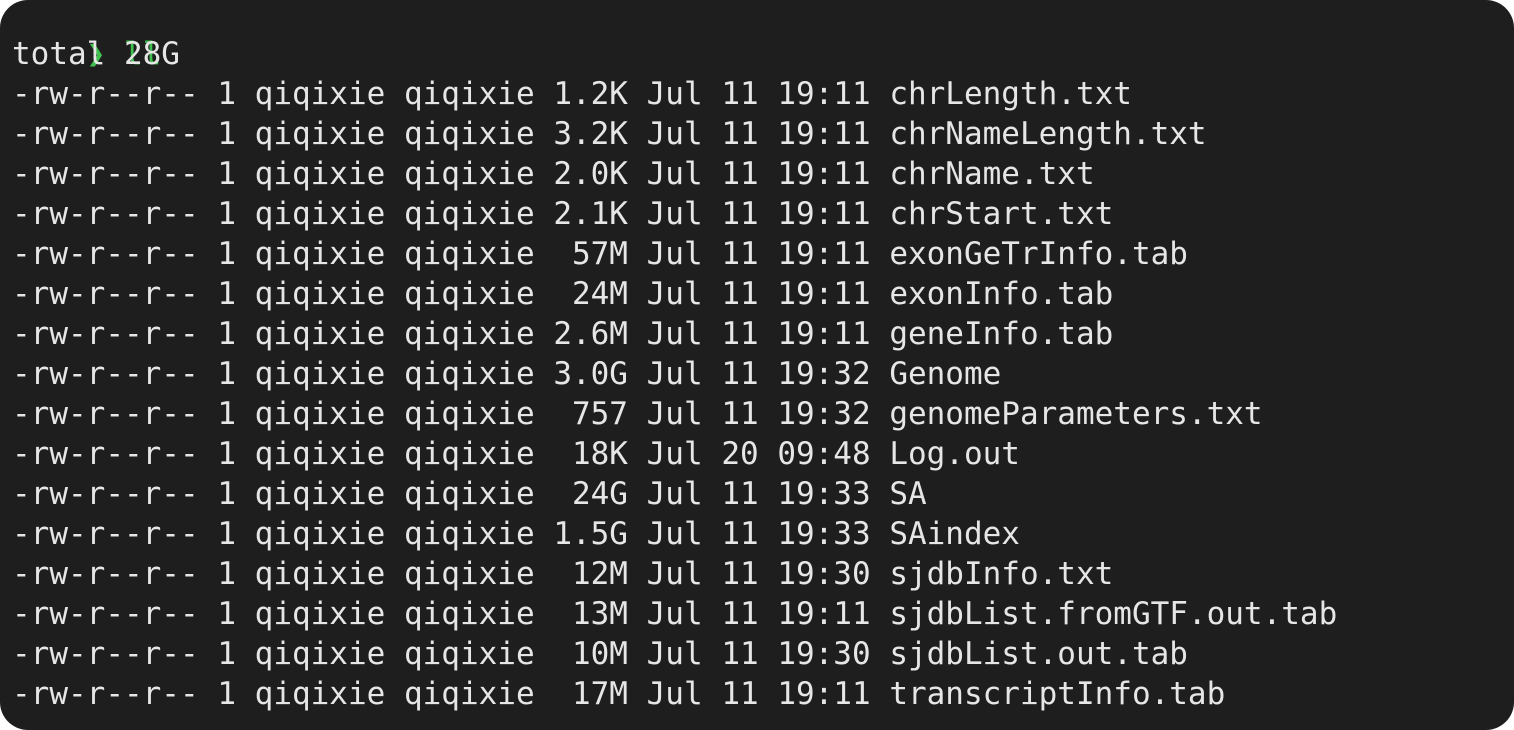 This screenshot has height=730, width=1514. I want to click on entry-time: 09:48, so click(824, 454).